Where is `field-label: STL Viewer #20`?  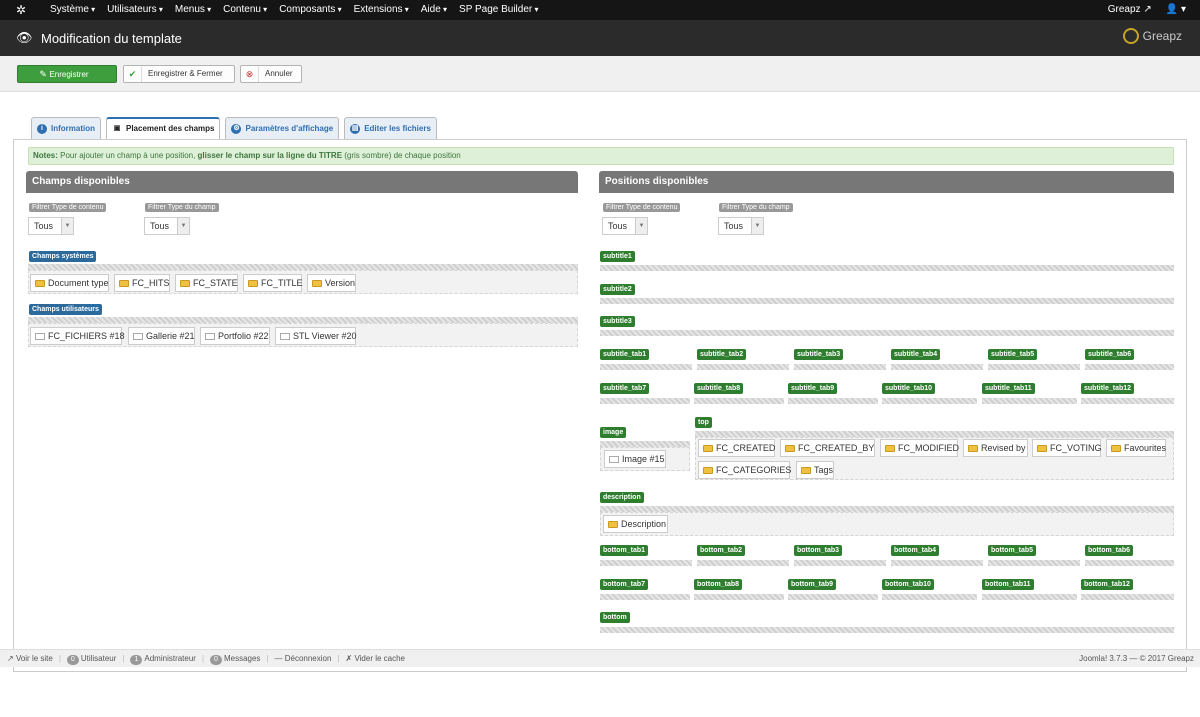
field-label: STL Viewer #20 is located at coordinates (325, 336).